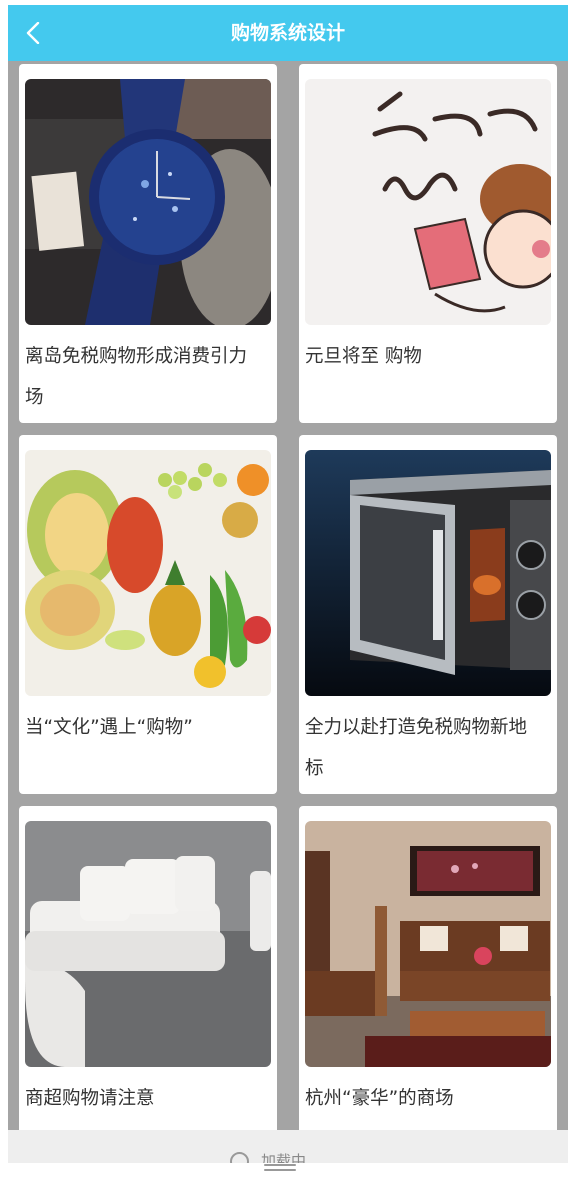 The height and width of the screenshot is (1180, 576). Describe the element at coordinates (148, 202) in the screenshot. I see `wristwatch-photo` at that location.